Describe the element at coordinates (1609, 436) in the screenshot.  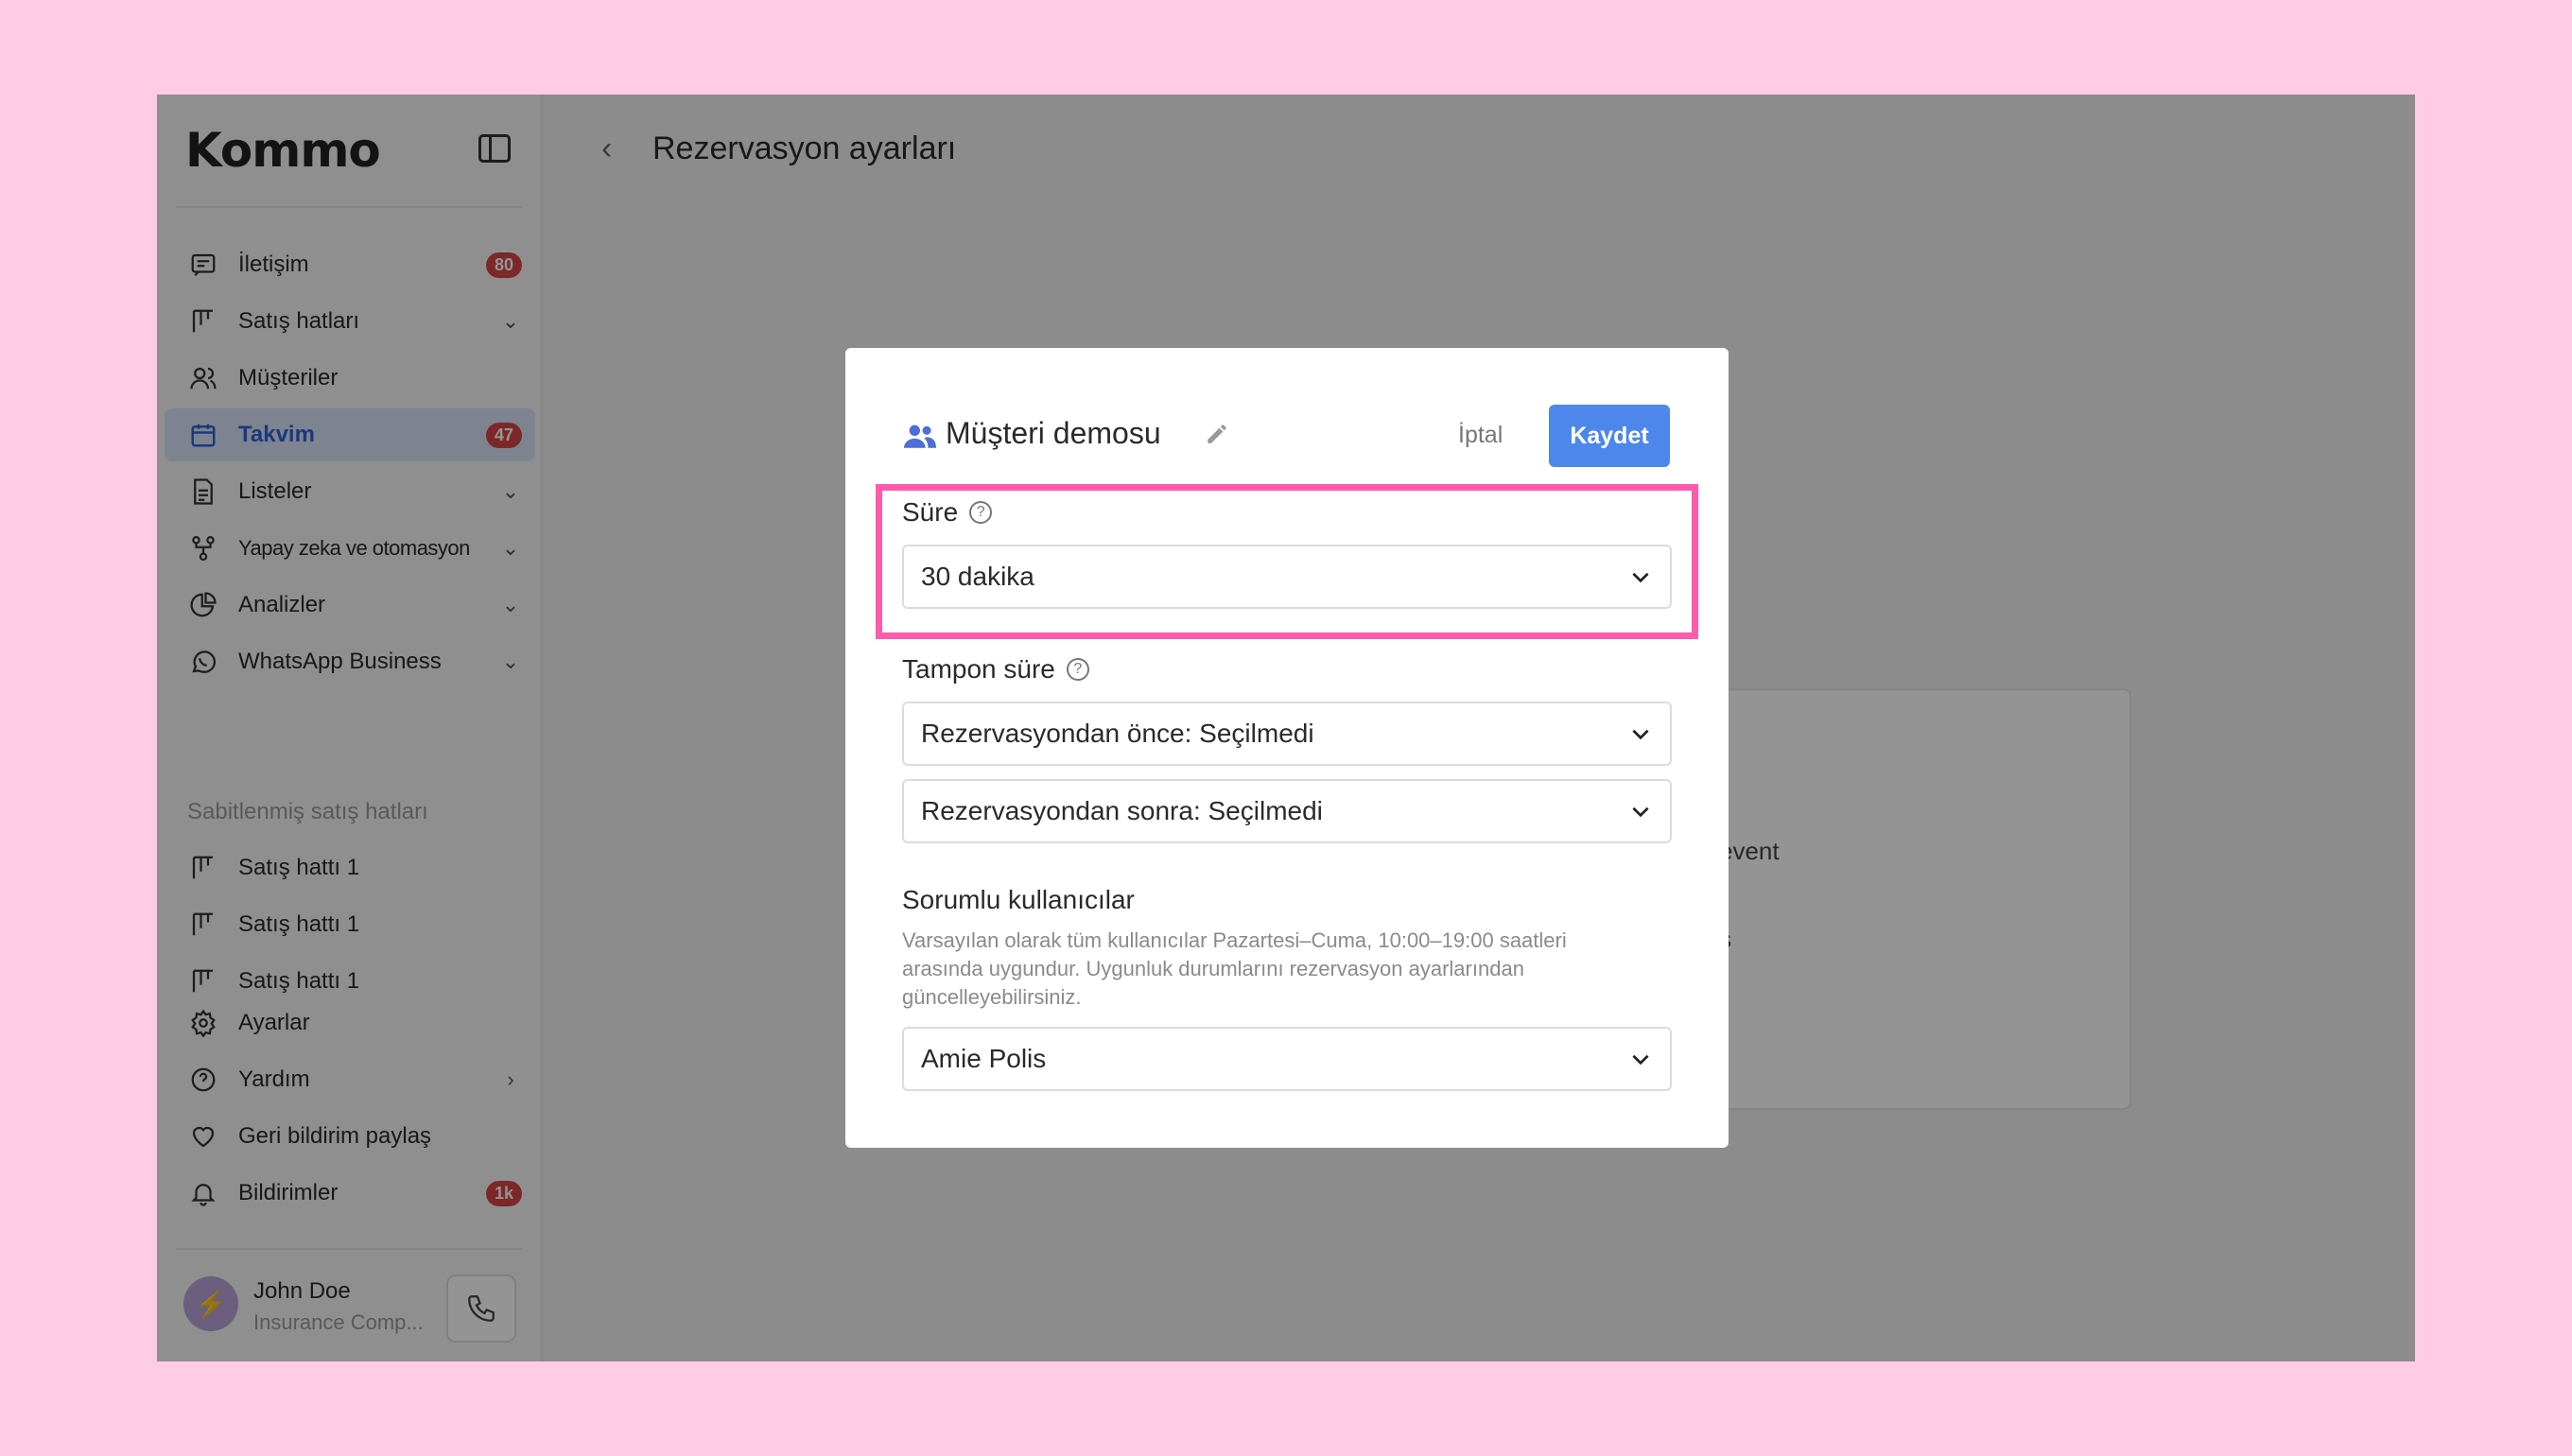
I see `save-button: Kaydet` at that location.